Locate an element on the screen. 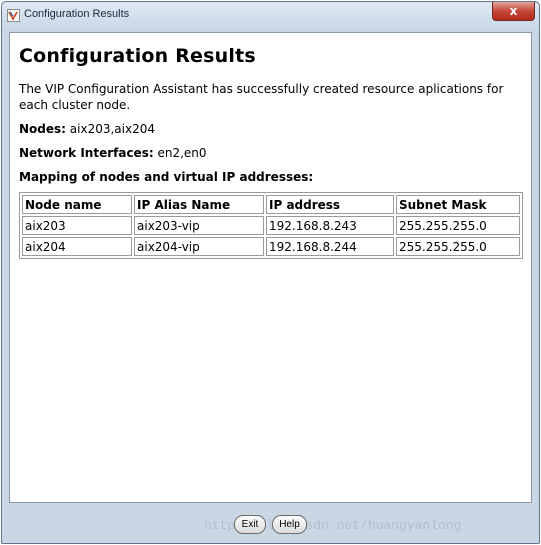  cell-ip-address: 192.168.8.243 is located at coordinates (330, 225).